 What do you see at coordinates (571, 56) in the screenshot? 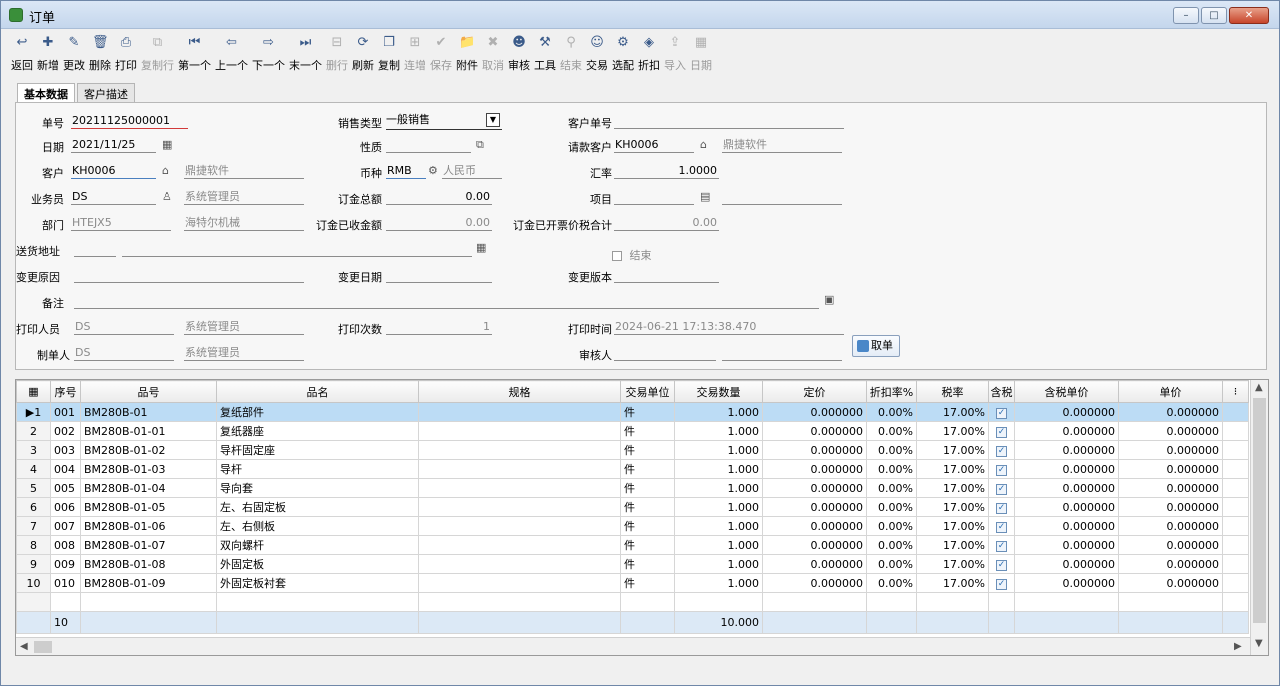
I see `toolbar-button-19: ⚲ 结束` at bounding box center [571, 56].